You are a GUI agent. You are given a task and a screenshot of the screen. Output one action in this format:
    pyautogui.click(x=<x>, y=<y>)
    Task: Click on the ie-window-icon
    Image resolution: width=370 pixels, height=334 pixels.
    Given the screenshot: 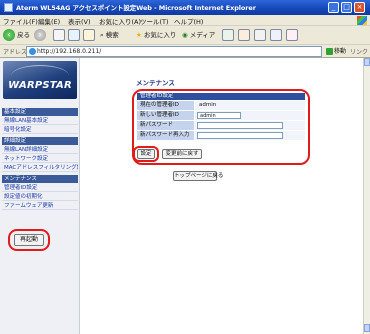 What is the action you would take?
    pyautogui.click(x=8, y=7)
    